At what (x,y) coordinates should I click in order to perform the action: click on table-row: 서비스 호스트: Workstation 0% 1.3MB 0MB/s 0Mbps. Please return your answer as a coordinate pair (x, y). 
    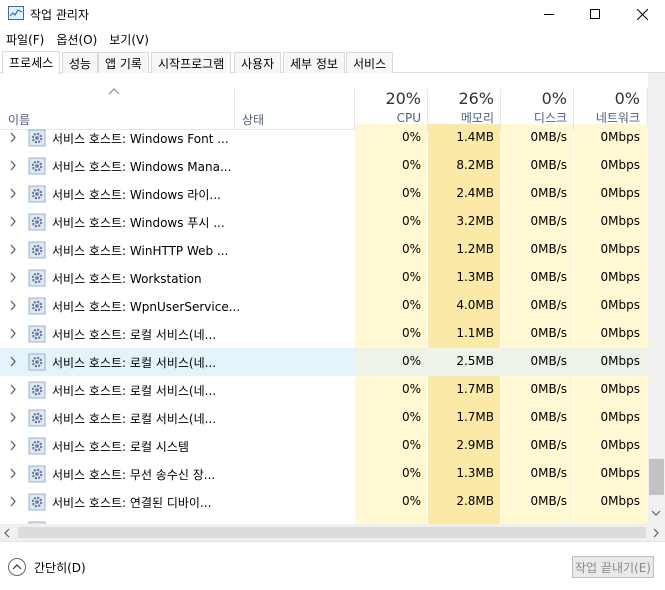
    Looking at the image, I should click on (324, 278).